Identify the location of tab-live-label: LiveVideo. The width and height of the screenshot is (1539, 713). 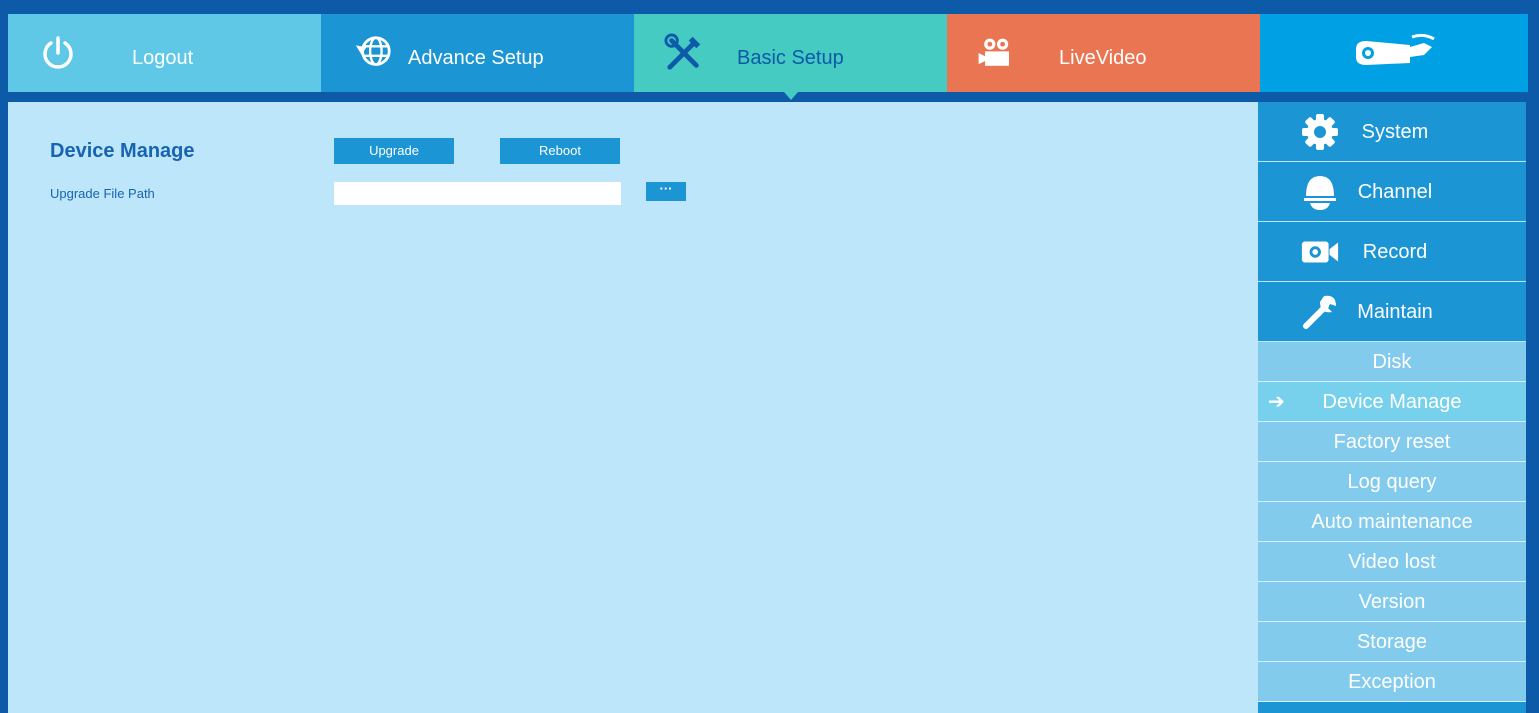
(1103, 58).